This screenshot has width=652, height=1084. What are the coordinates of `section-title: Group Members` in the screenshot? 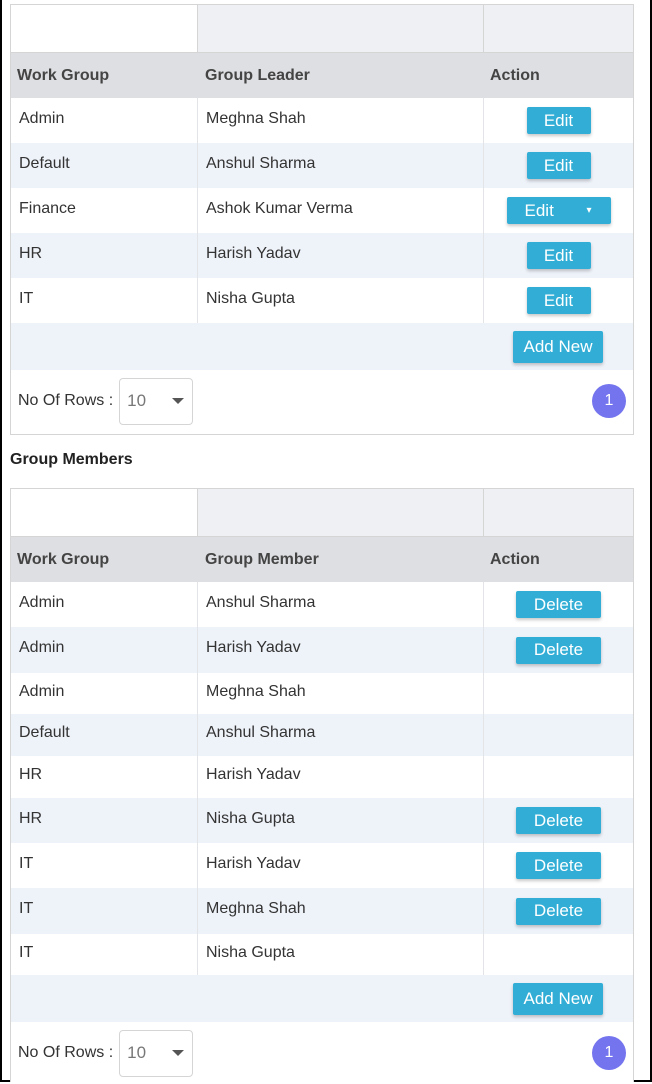 It's located at (71, 459).